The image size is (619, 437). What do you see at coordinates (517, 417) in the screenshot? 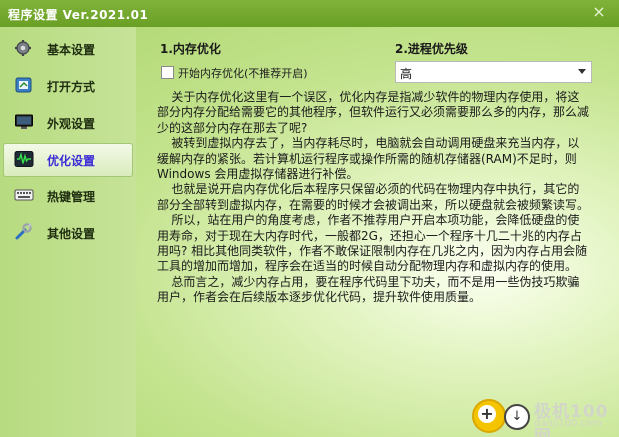
I see `download-arrow-icon: ↓` at bounding box center [517, 417].